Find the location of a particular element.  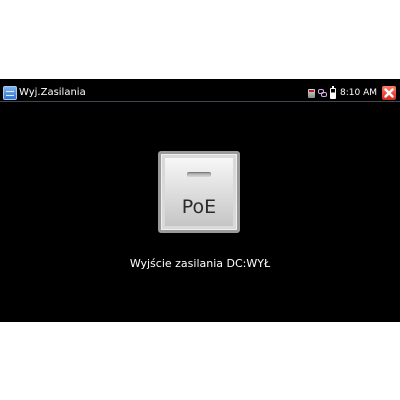

status-area: 8:10 AM is located at coordinates (352, 93).